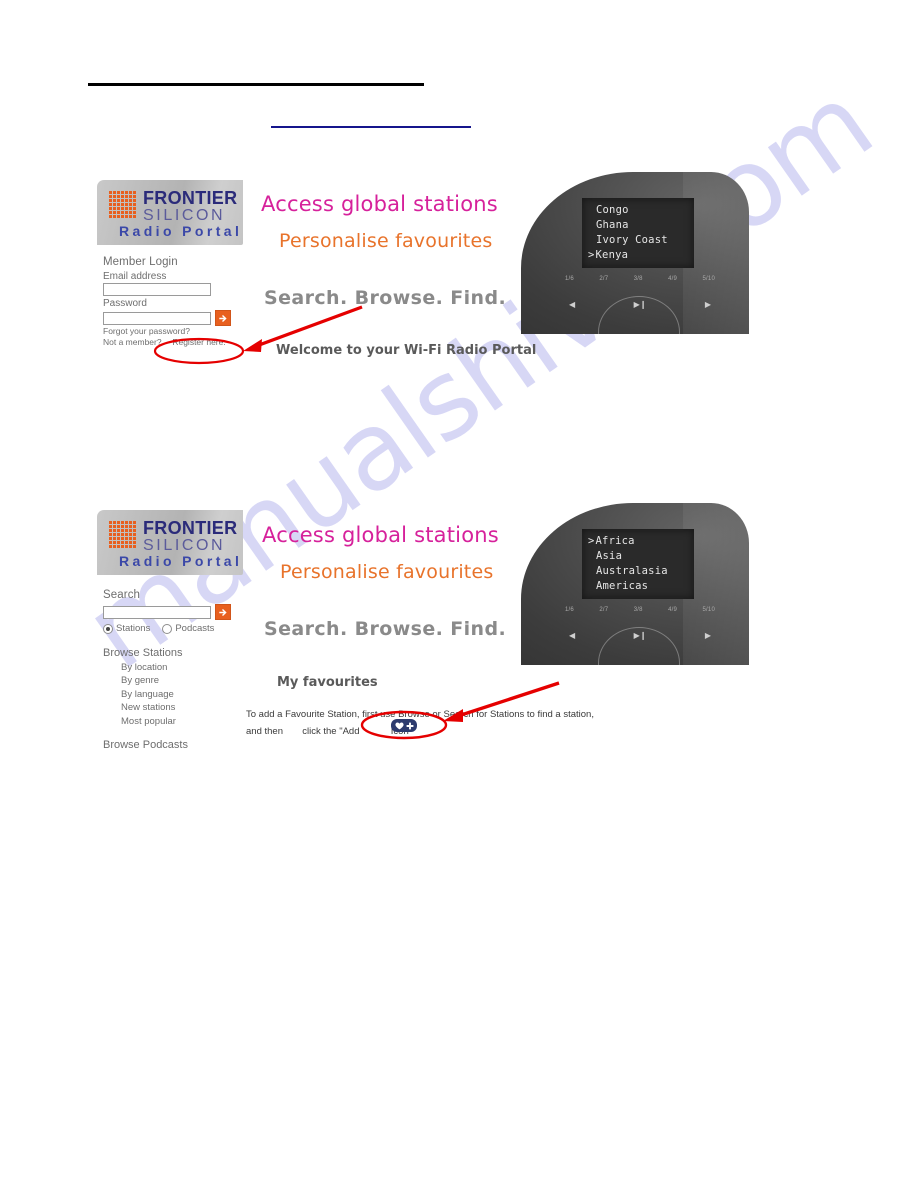 The width and height of the screenshot is (918, 1188). Describe the element at coordinates (385, 629) in the screenshot. I see `slogan-search-browse-find: Search. Browse. Find.` at that location.